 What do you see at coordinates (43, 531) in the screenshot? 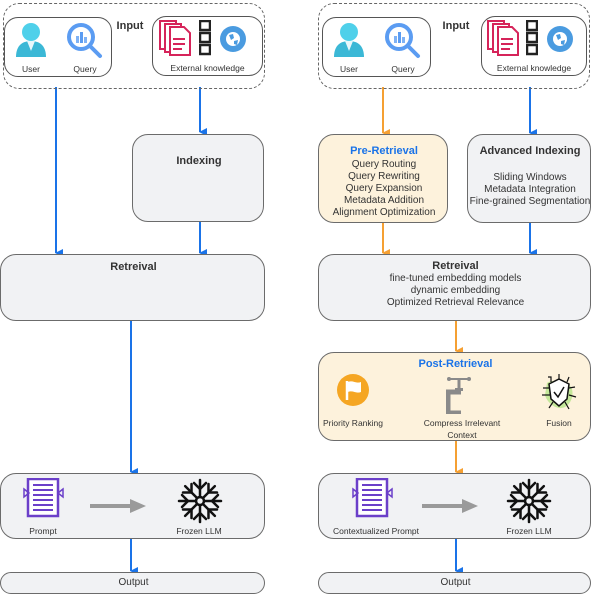
I see `left-prompt-label: Prompt` at bounding box center [43, 531].